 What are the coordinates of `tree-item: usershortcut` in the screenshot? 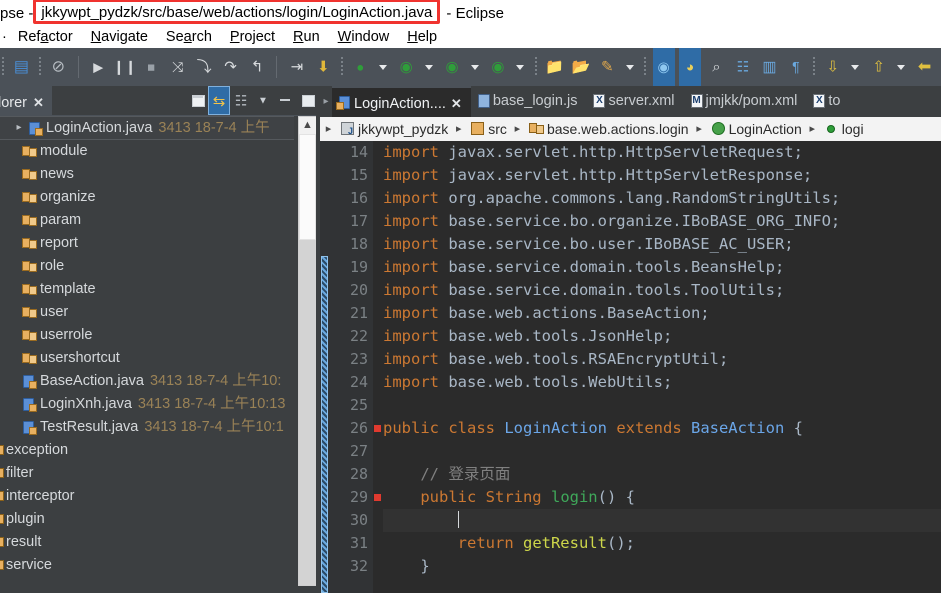 It's located at (147, 358).